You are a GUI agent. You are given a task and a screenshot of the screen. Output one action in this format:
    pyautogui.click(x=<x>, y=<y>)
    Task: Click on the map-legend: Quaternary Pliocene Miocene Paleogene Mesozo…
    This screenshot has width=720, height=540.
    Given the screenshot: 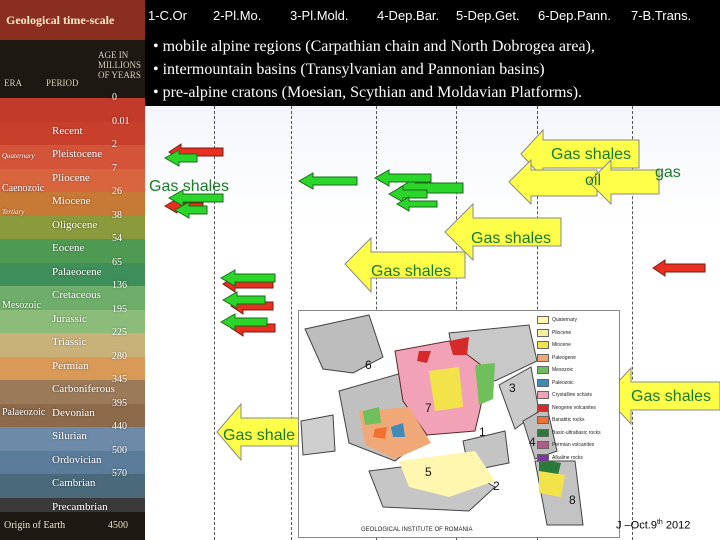 What is the action you would take?
    pyautogui.click(x=576, y=390)
    